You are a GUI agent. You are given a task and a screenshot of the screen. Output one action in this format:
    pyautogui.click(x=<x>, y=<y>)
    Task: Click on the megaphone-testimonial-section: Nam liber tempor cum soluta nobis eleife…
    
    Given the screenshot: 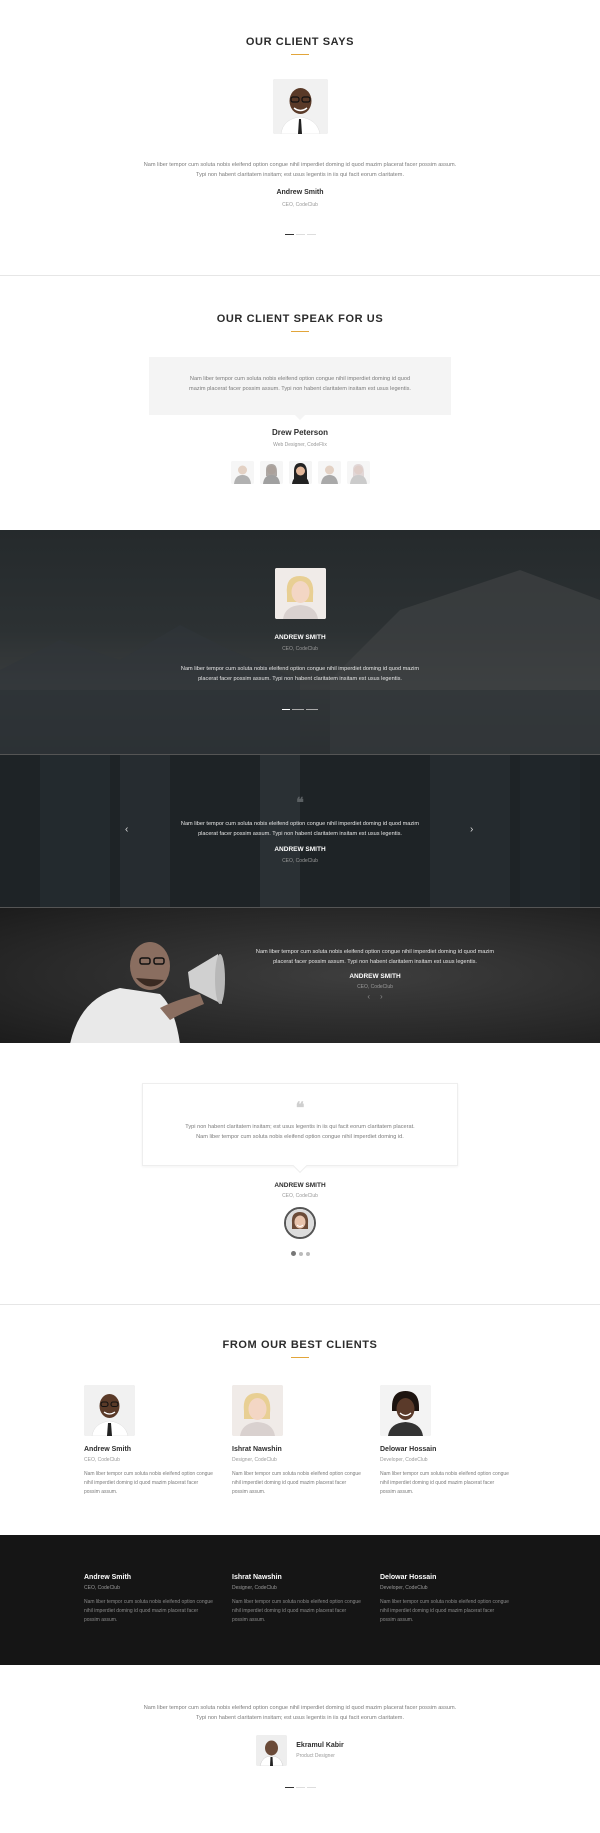 What is the action you would take?
    pyautogui.click(x=300, y=975)
    